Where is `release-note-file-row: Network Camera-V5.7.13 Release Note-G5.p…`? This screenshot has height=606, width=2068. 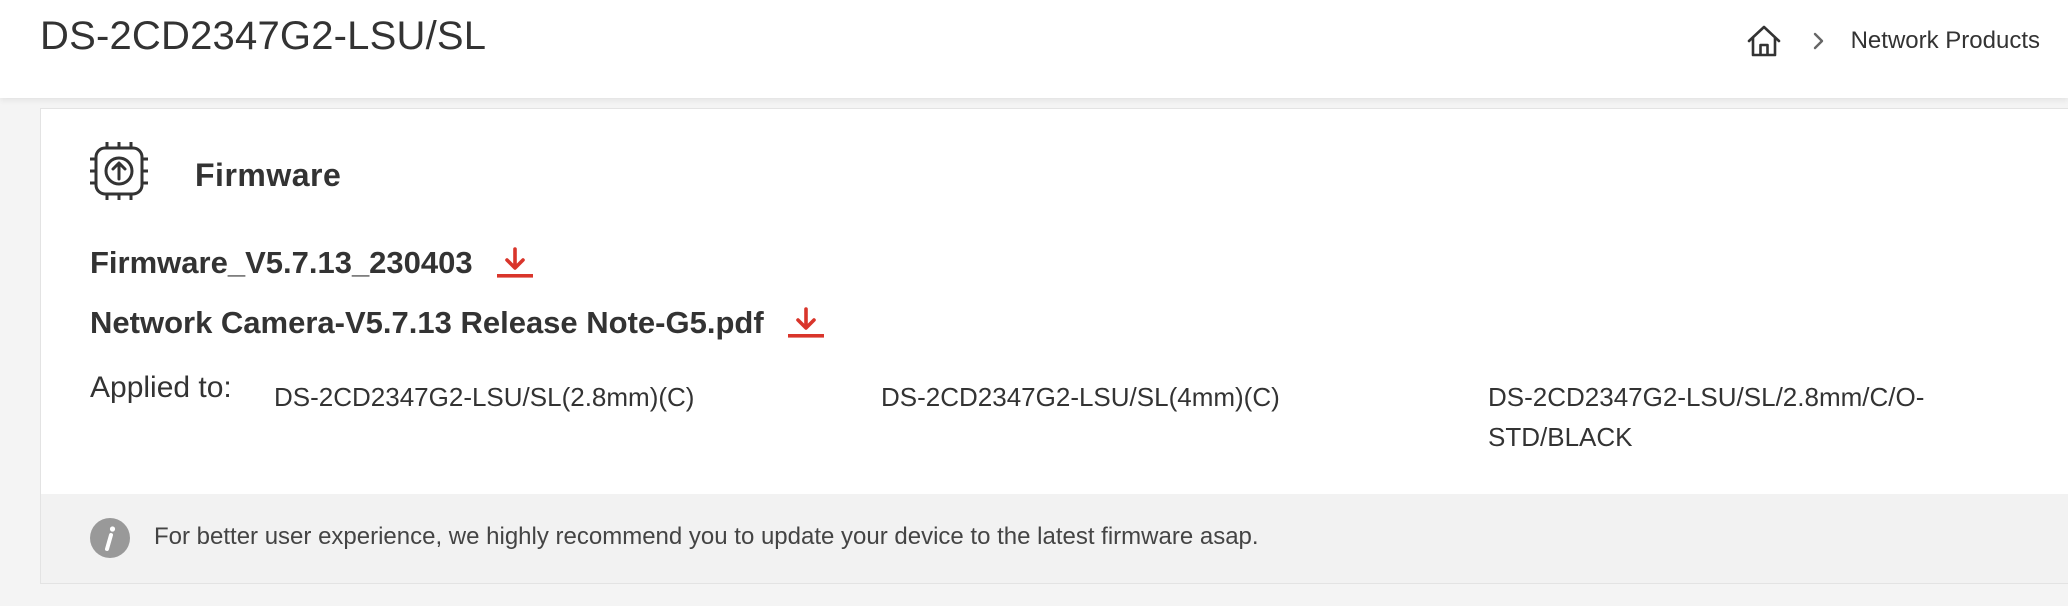
release-note-file-row: Network Camera-V5.7.13 Release Note-G5.p… is located at coordinates (458, 323).